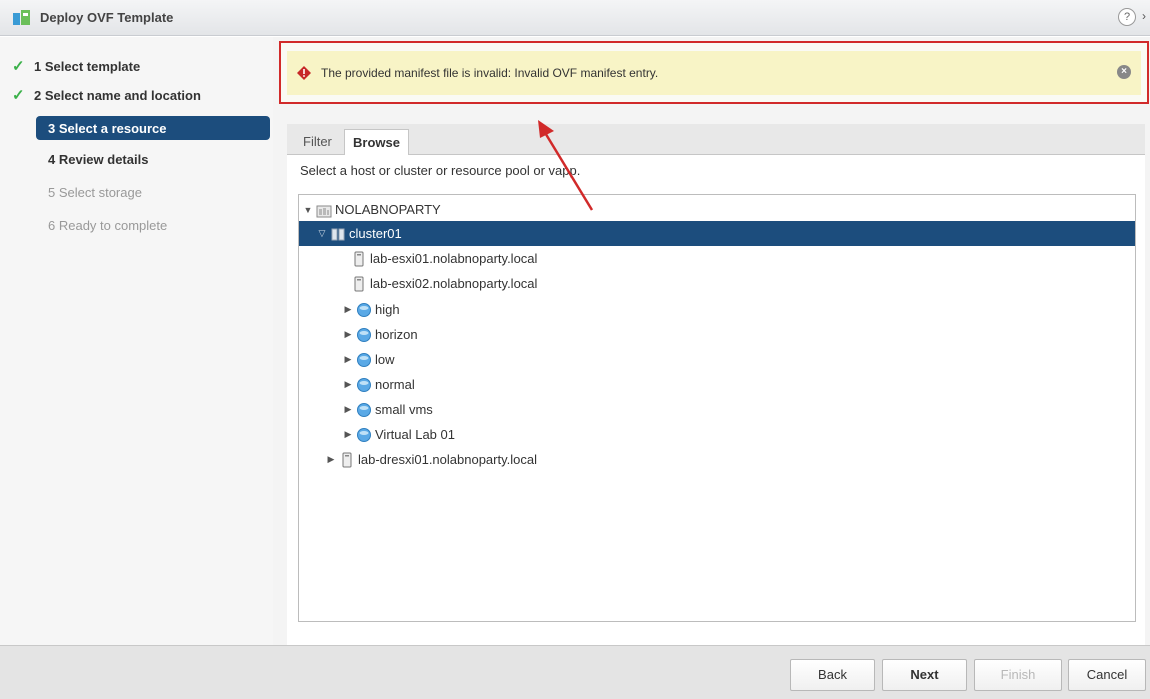 The height and width of the screenshot is (699, 1150). I want to click on tree-node-label: NOLABNOPARTY, so click(388, 209).